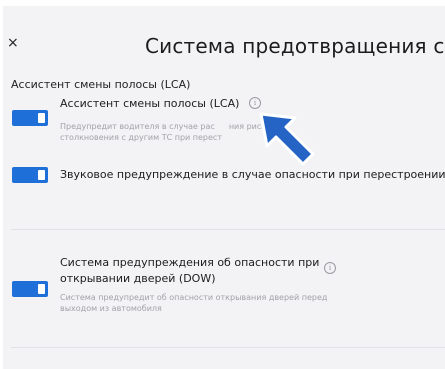 Image resolution: width=445 pixels, height=369 pixels. I want to click on pointer-arrow-icon, so click(287, 139).